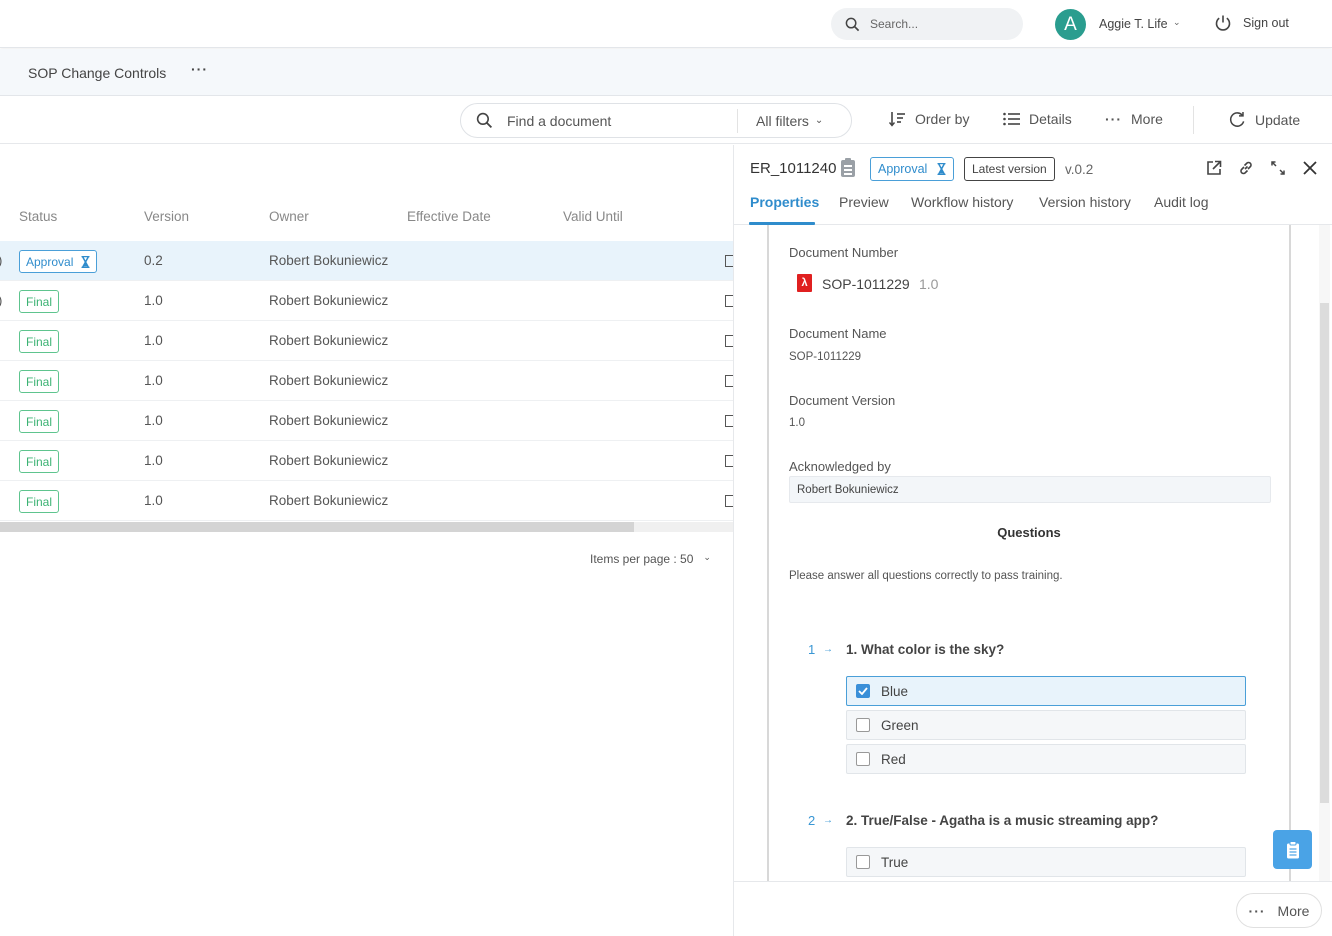 The width and height of the screenshot is (1332, 936). Describe the element at coordinates (840, 466) in the screenshot. I see `acknowledged-by-label: Acknowledged by` at that location.